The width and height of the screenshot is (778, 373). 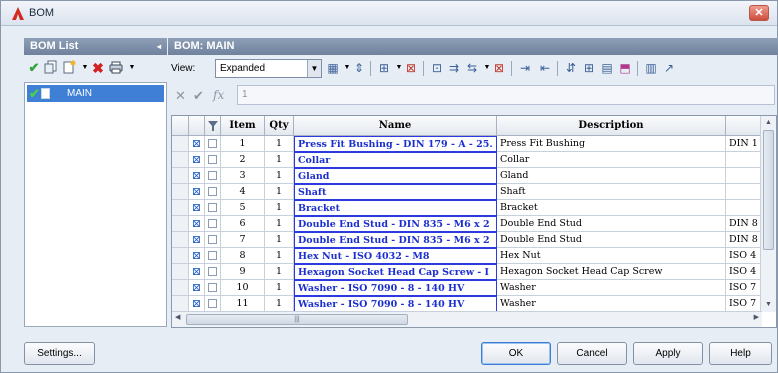 I want to click on scroll-left-icon: ◀, so click(x=177, y=317).